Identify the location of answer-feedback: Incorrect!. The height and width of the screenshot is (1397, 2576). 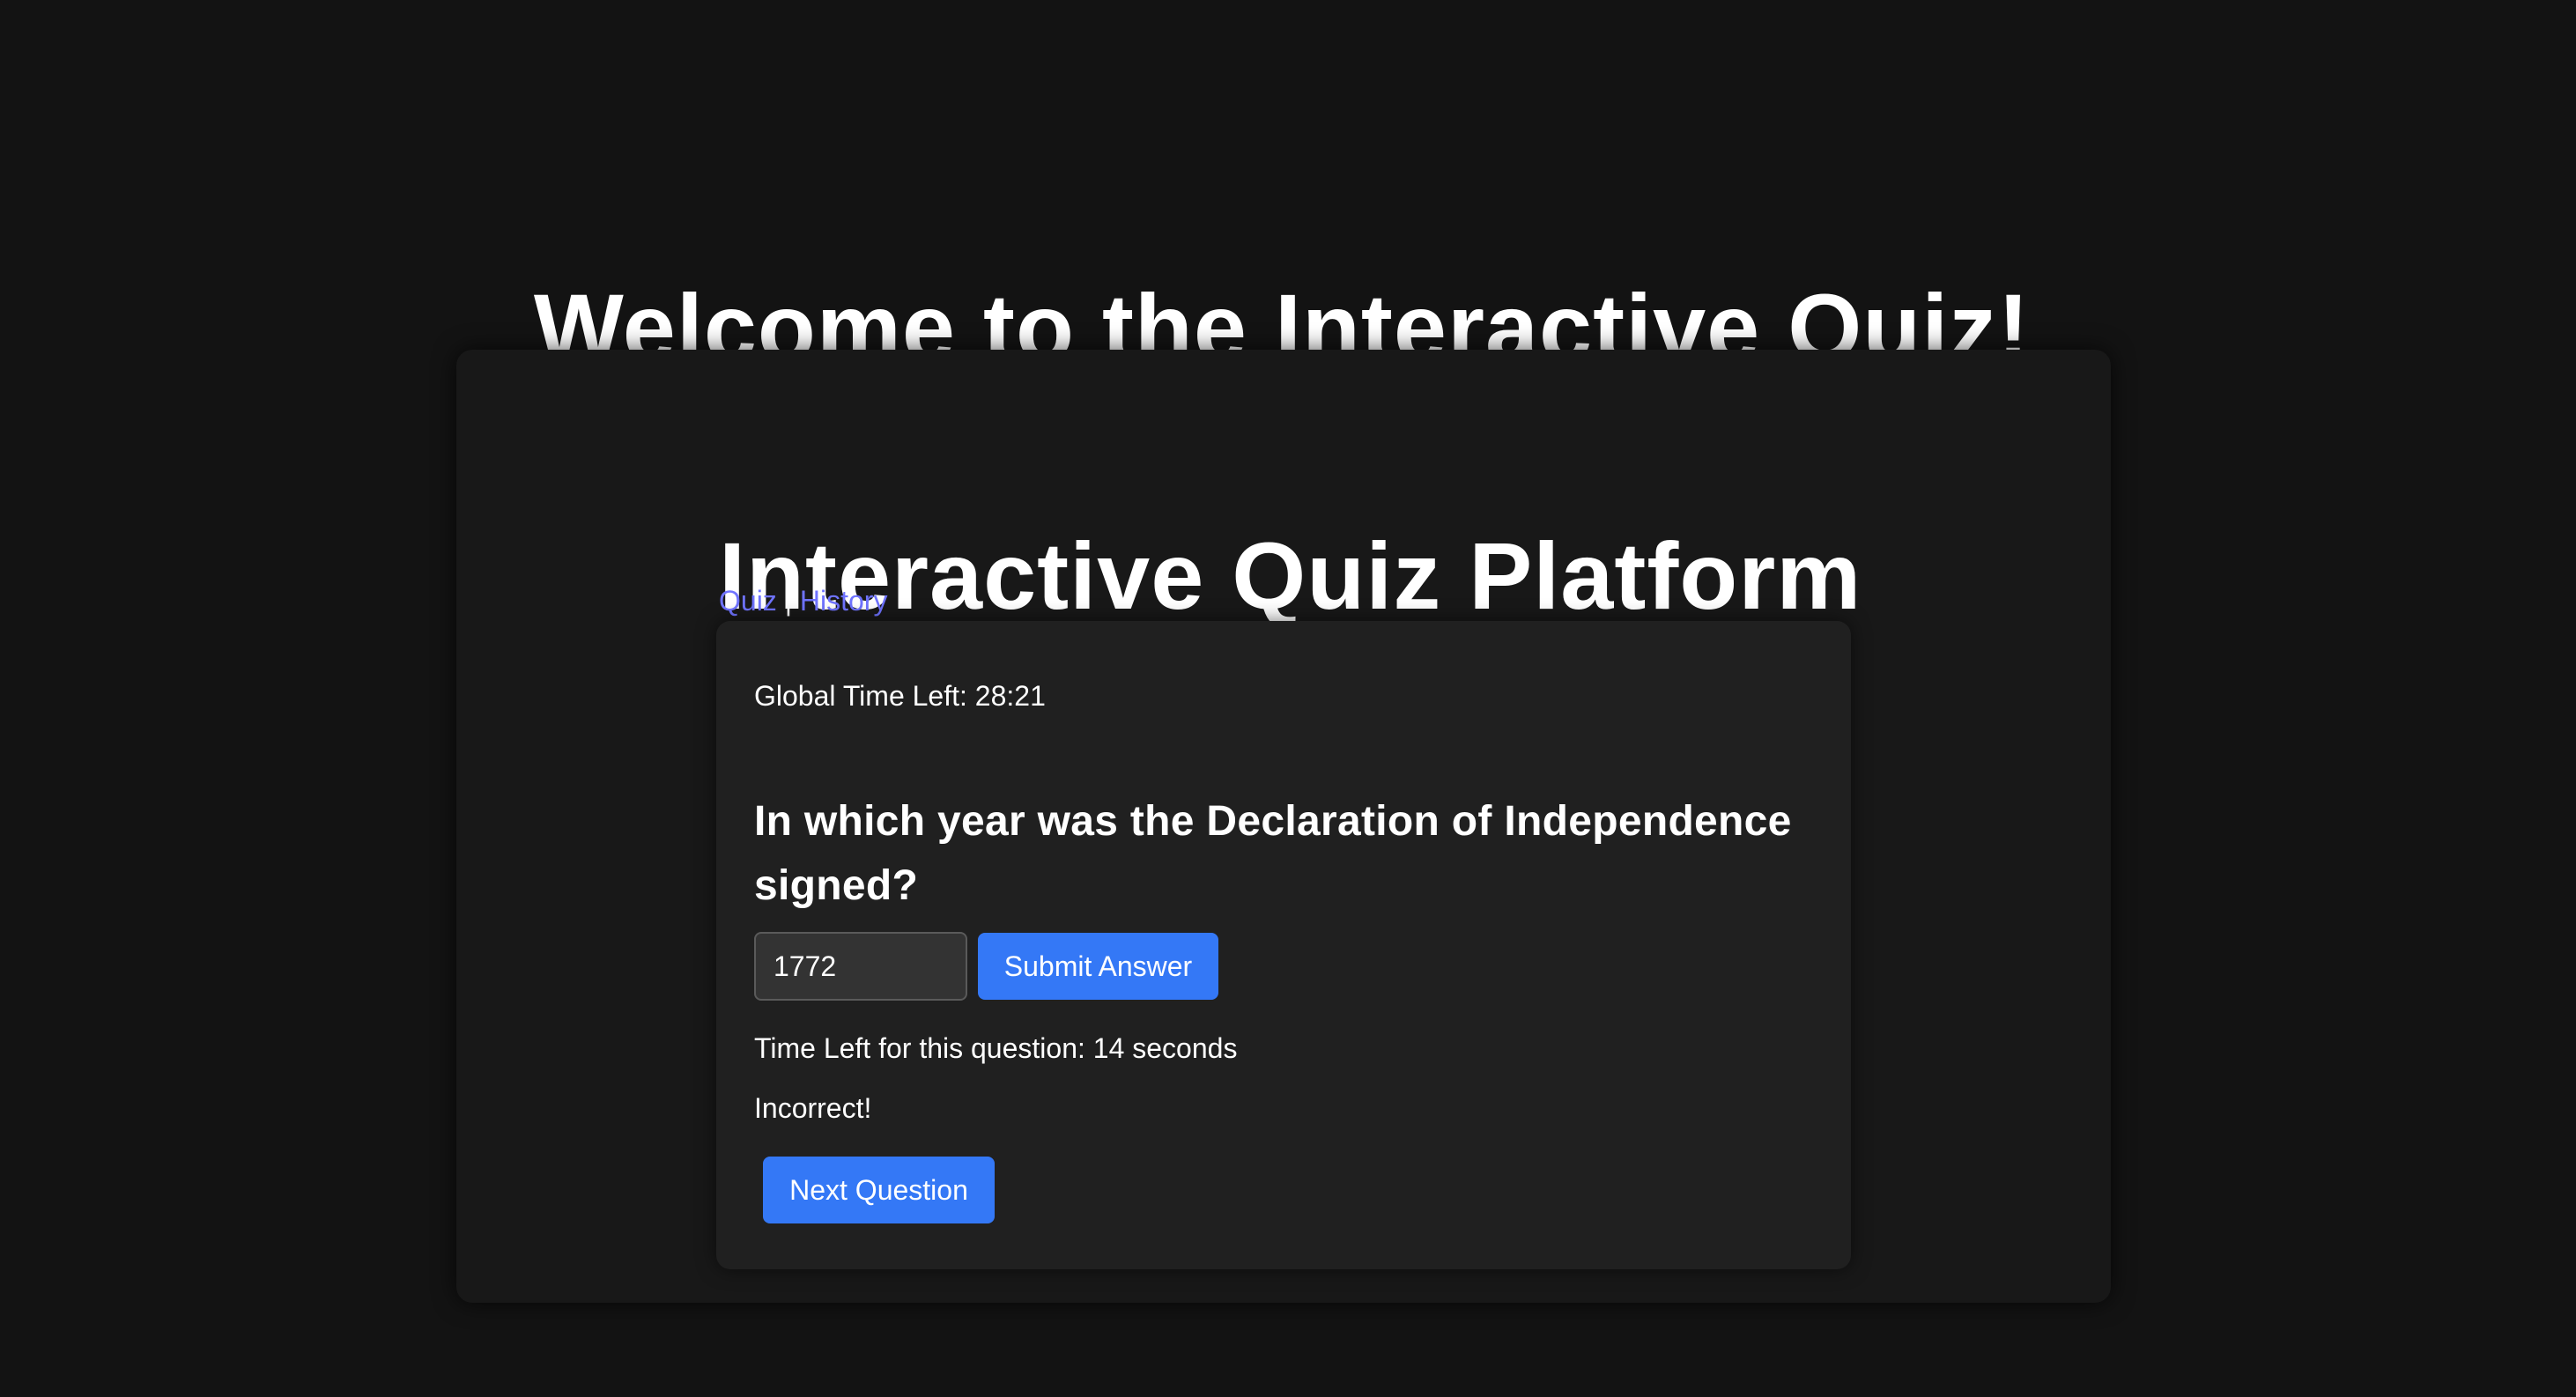
(813, 1108).